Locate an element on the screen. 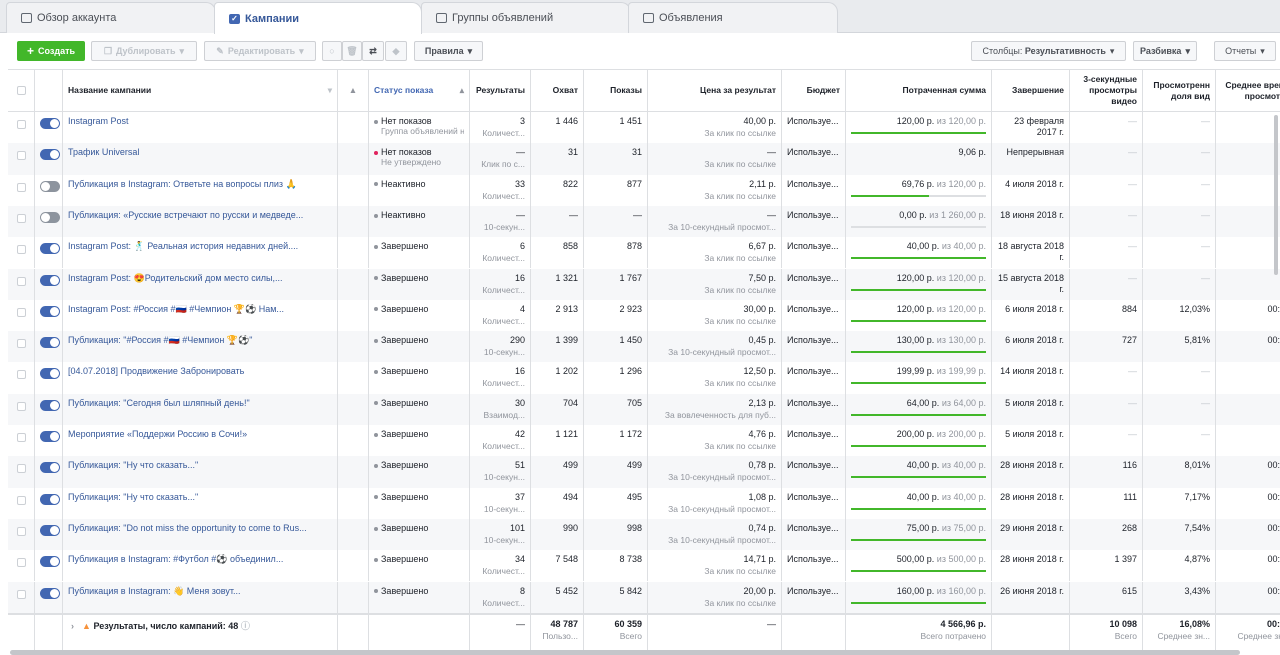  select-all-checkbox is located at coordinates (21, 90).